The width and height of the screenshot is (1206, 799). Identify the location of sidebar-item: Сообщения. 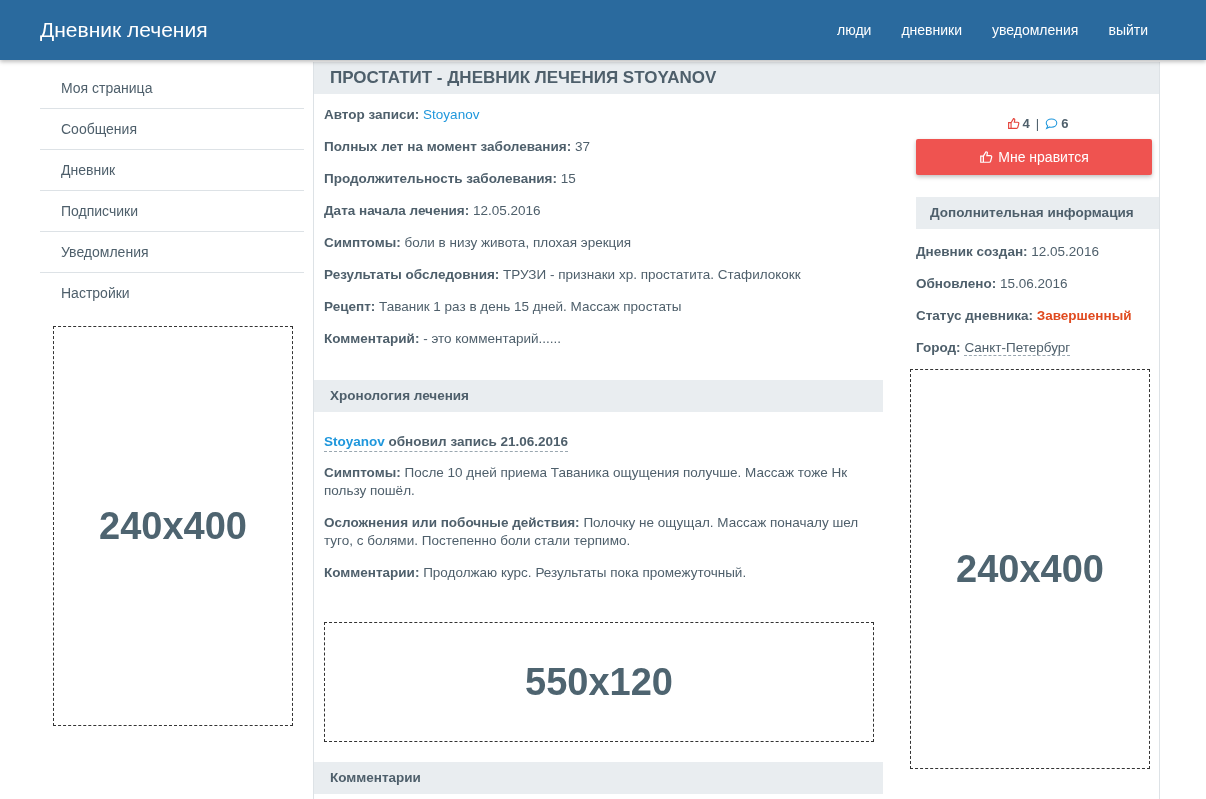
(172, 129).